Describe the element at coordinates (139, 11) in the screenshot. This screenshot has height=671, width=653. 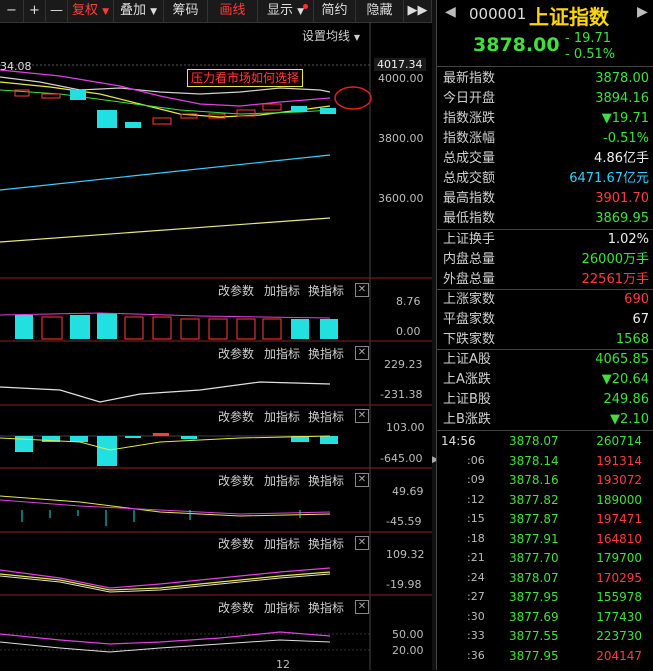
I see `diejia-button: 叠加 ▼` at that location.